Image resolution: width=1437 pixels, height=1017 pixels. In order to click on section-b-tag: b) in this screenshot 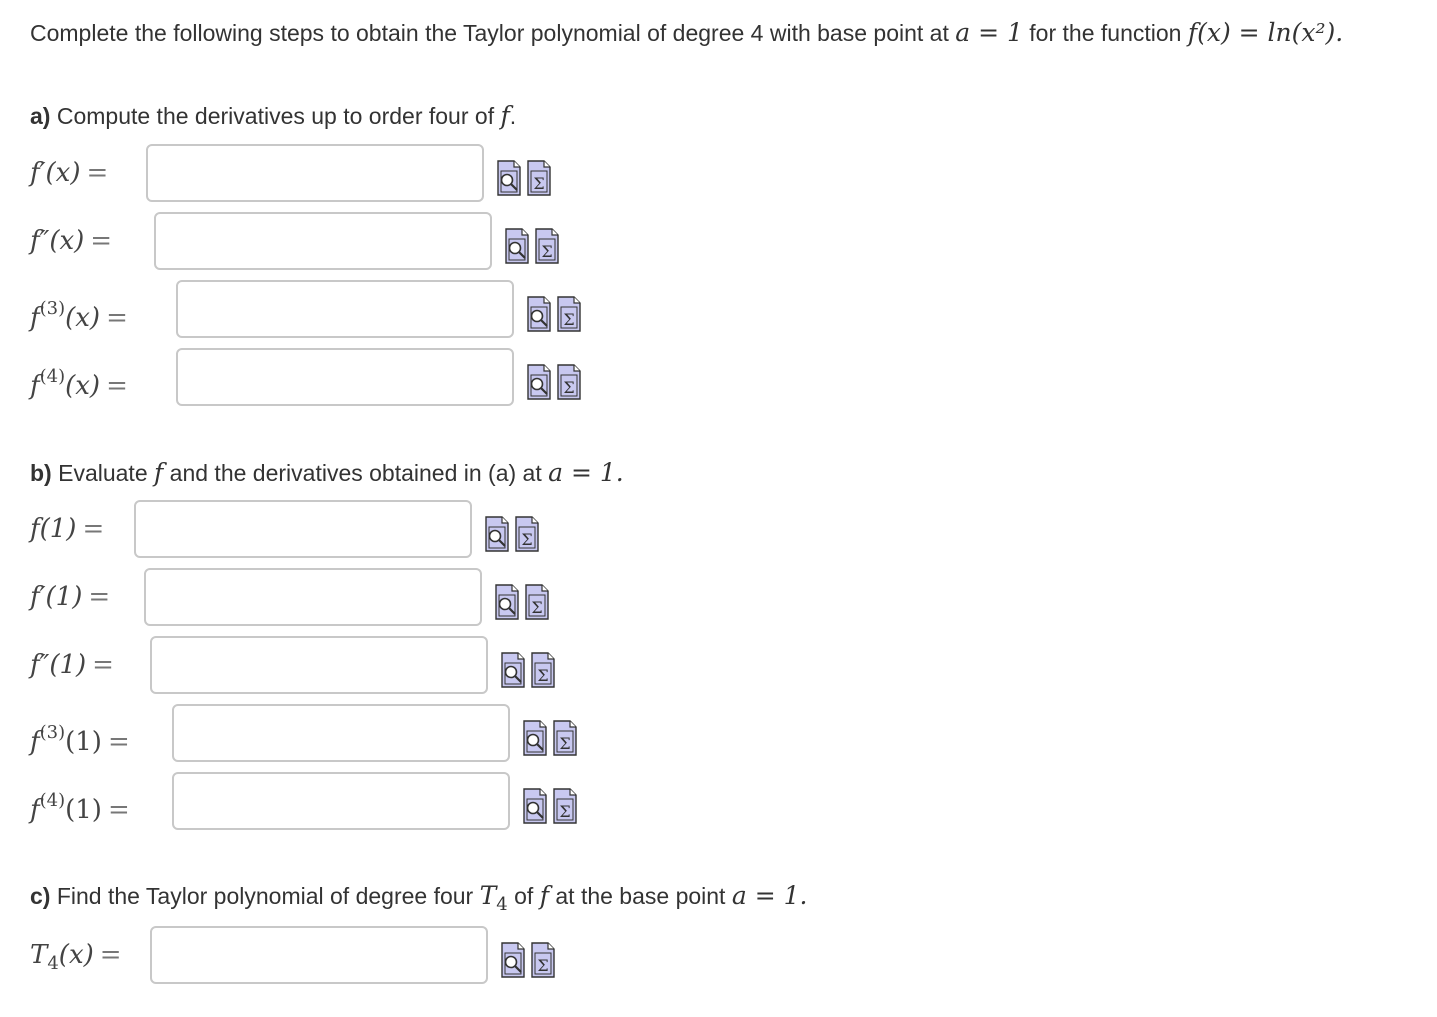, I will do `click(41, 473)`.